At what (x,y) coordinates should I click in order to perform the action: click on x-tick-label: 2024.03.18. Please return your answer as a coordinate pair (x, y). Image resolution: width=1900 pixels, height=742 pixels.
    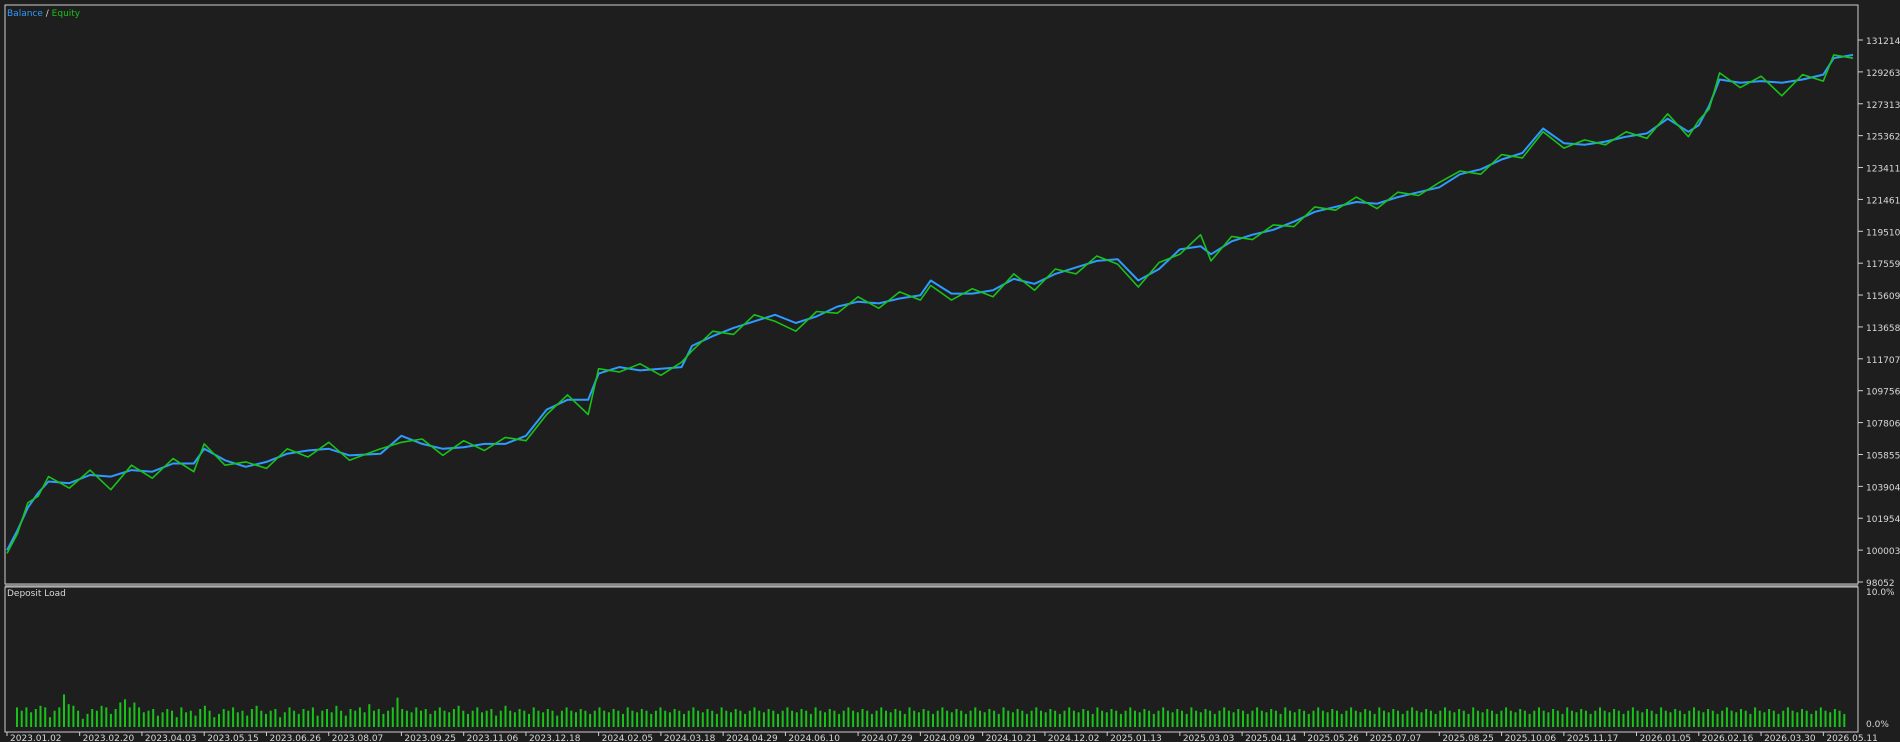
    Looking at the image, I should click on (690, 738).